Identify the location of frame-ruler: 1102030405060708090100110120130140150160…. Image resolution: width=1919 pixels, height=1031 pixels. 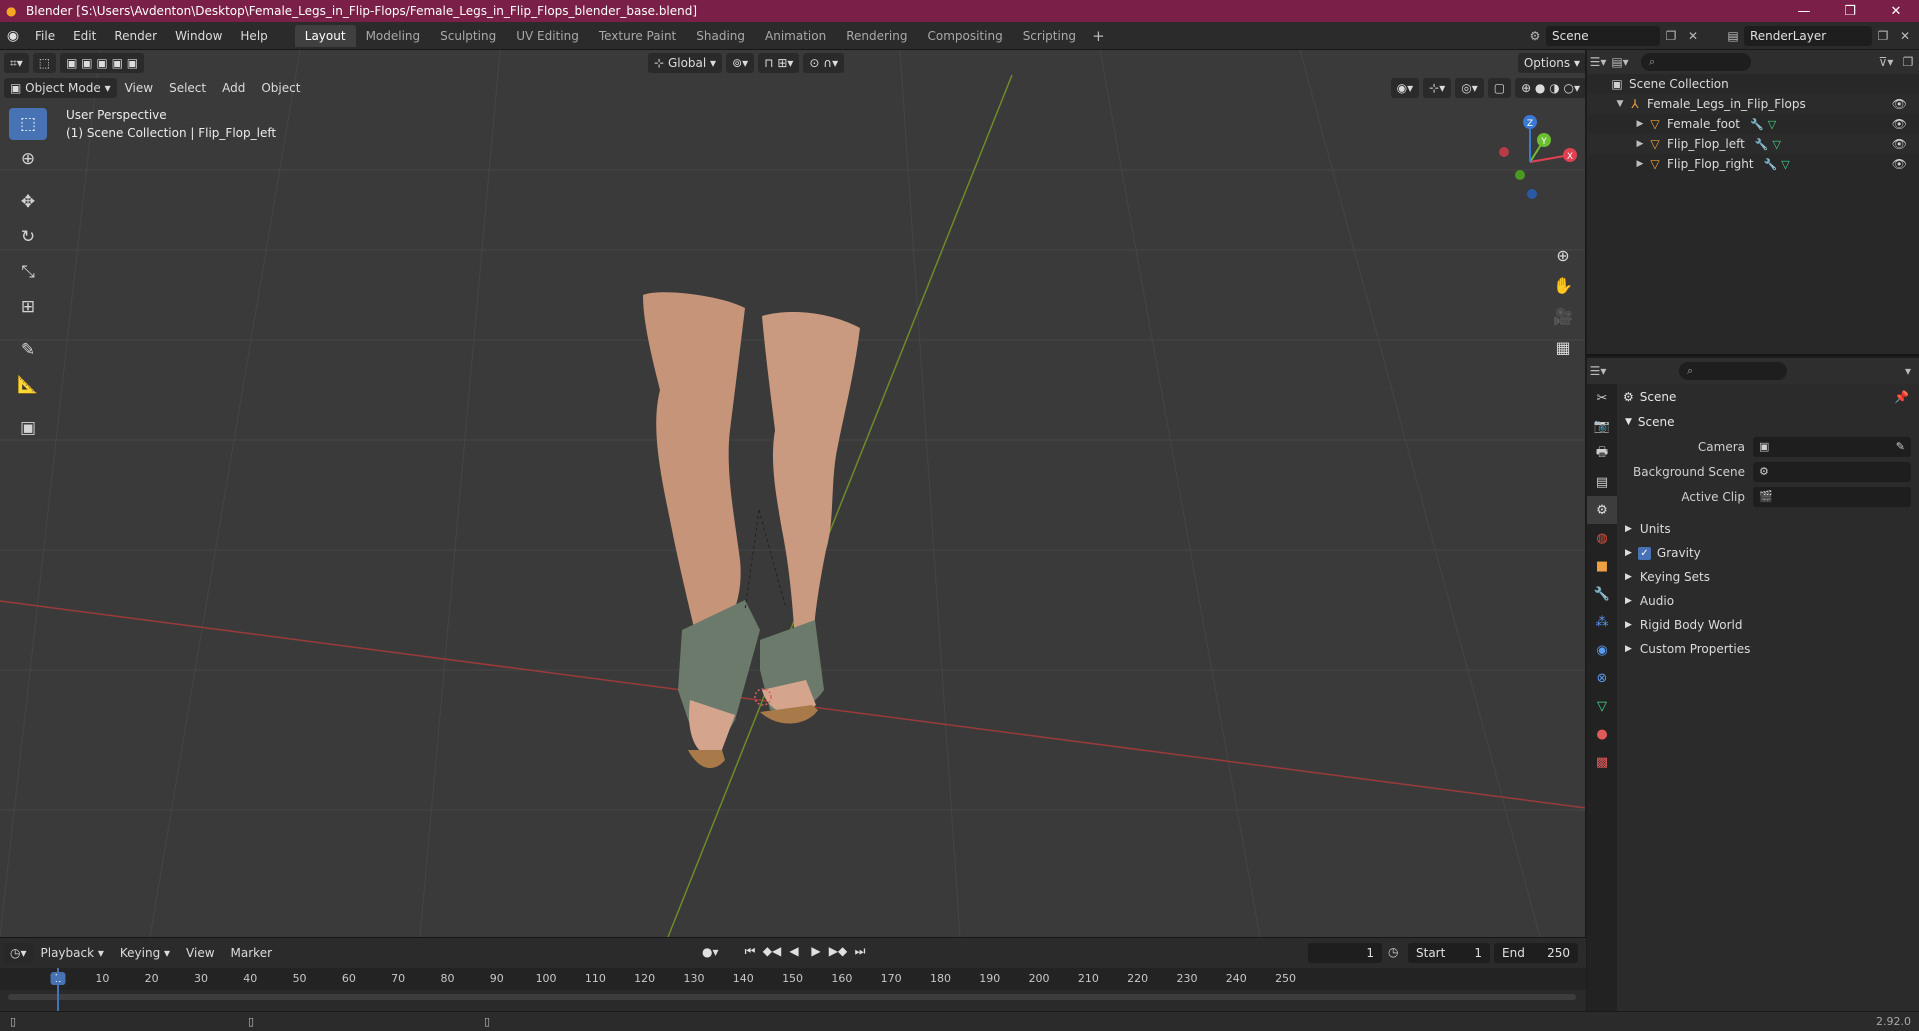
(793, 979).